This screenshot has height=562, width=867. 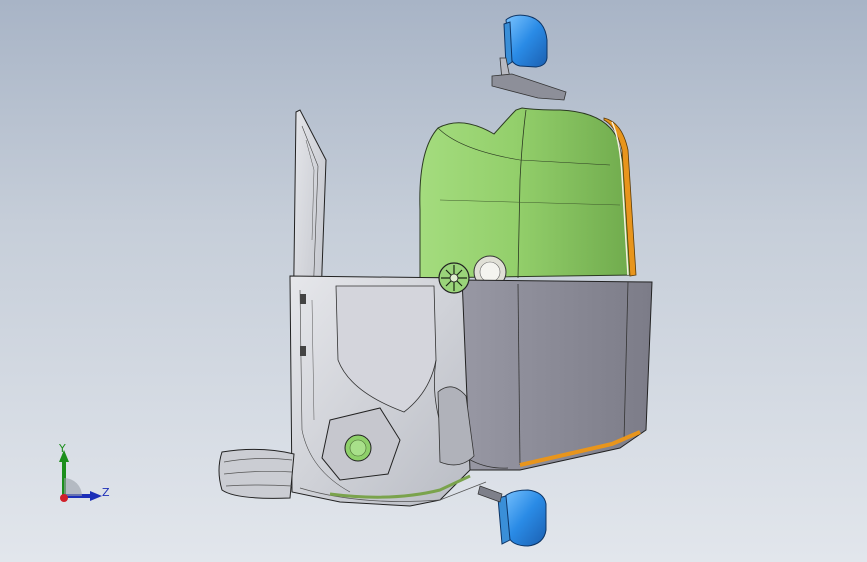 I want to click on axis-z-label: Z, so click(x=106, y=492).